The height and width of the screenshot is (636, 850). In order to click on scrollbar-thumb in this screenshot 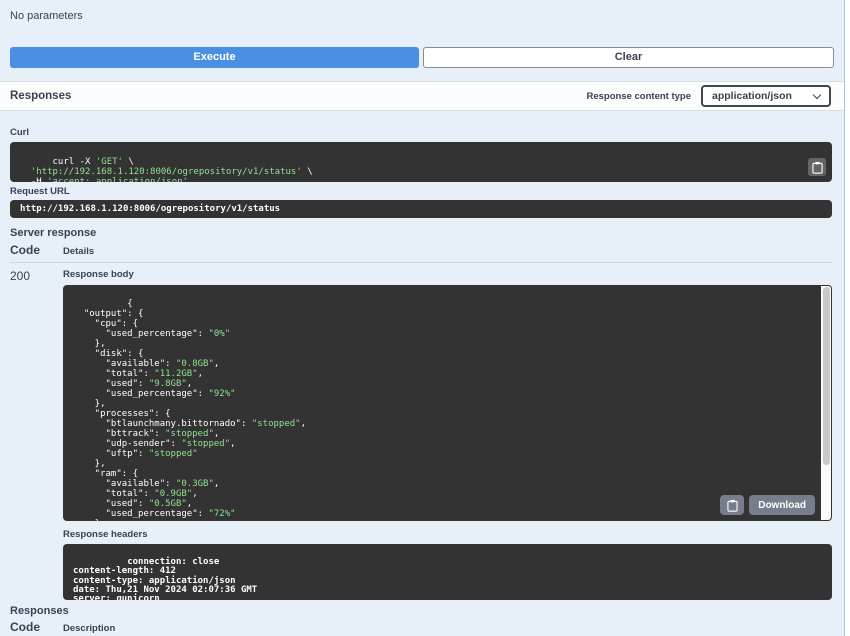, I will do `click(826, 376)`.